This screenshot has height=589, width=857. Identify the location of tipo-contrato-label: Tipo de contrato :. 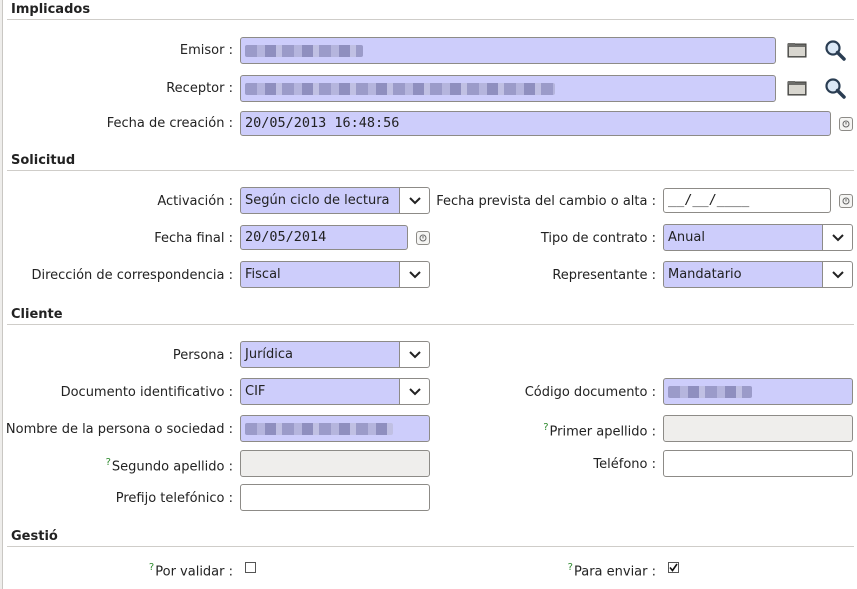
(598, 238).